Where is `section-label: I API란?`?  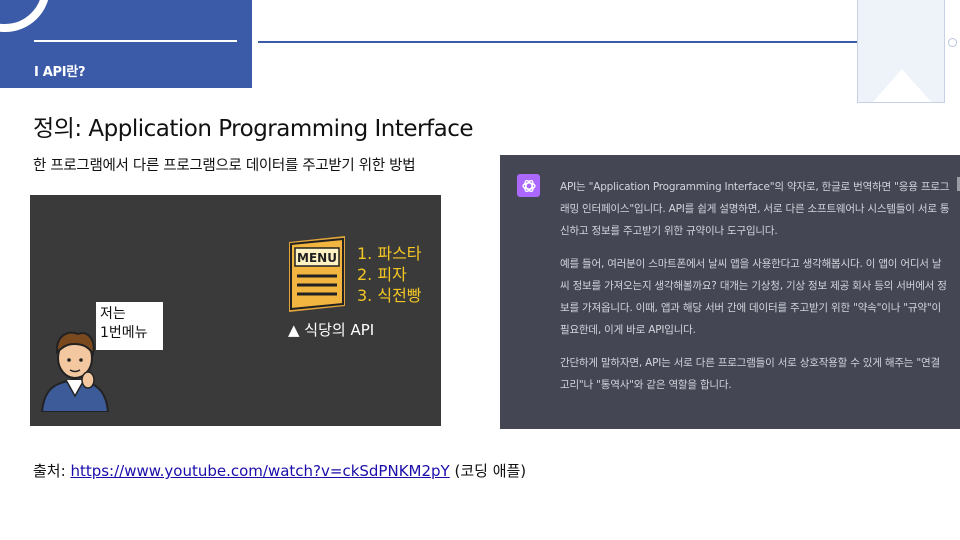 section-label: I API란? is located at coordinates (60, 72).